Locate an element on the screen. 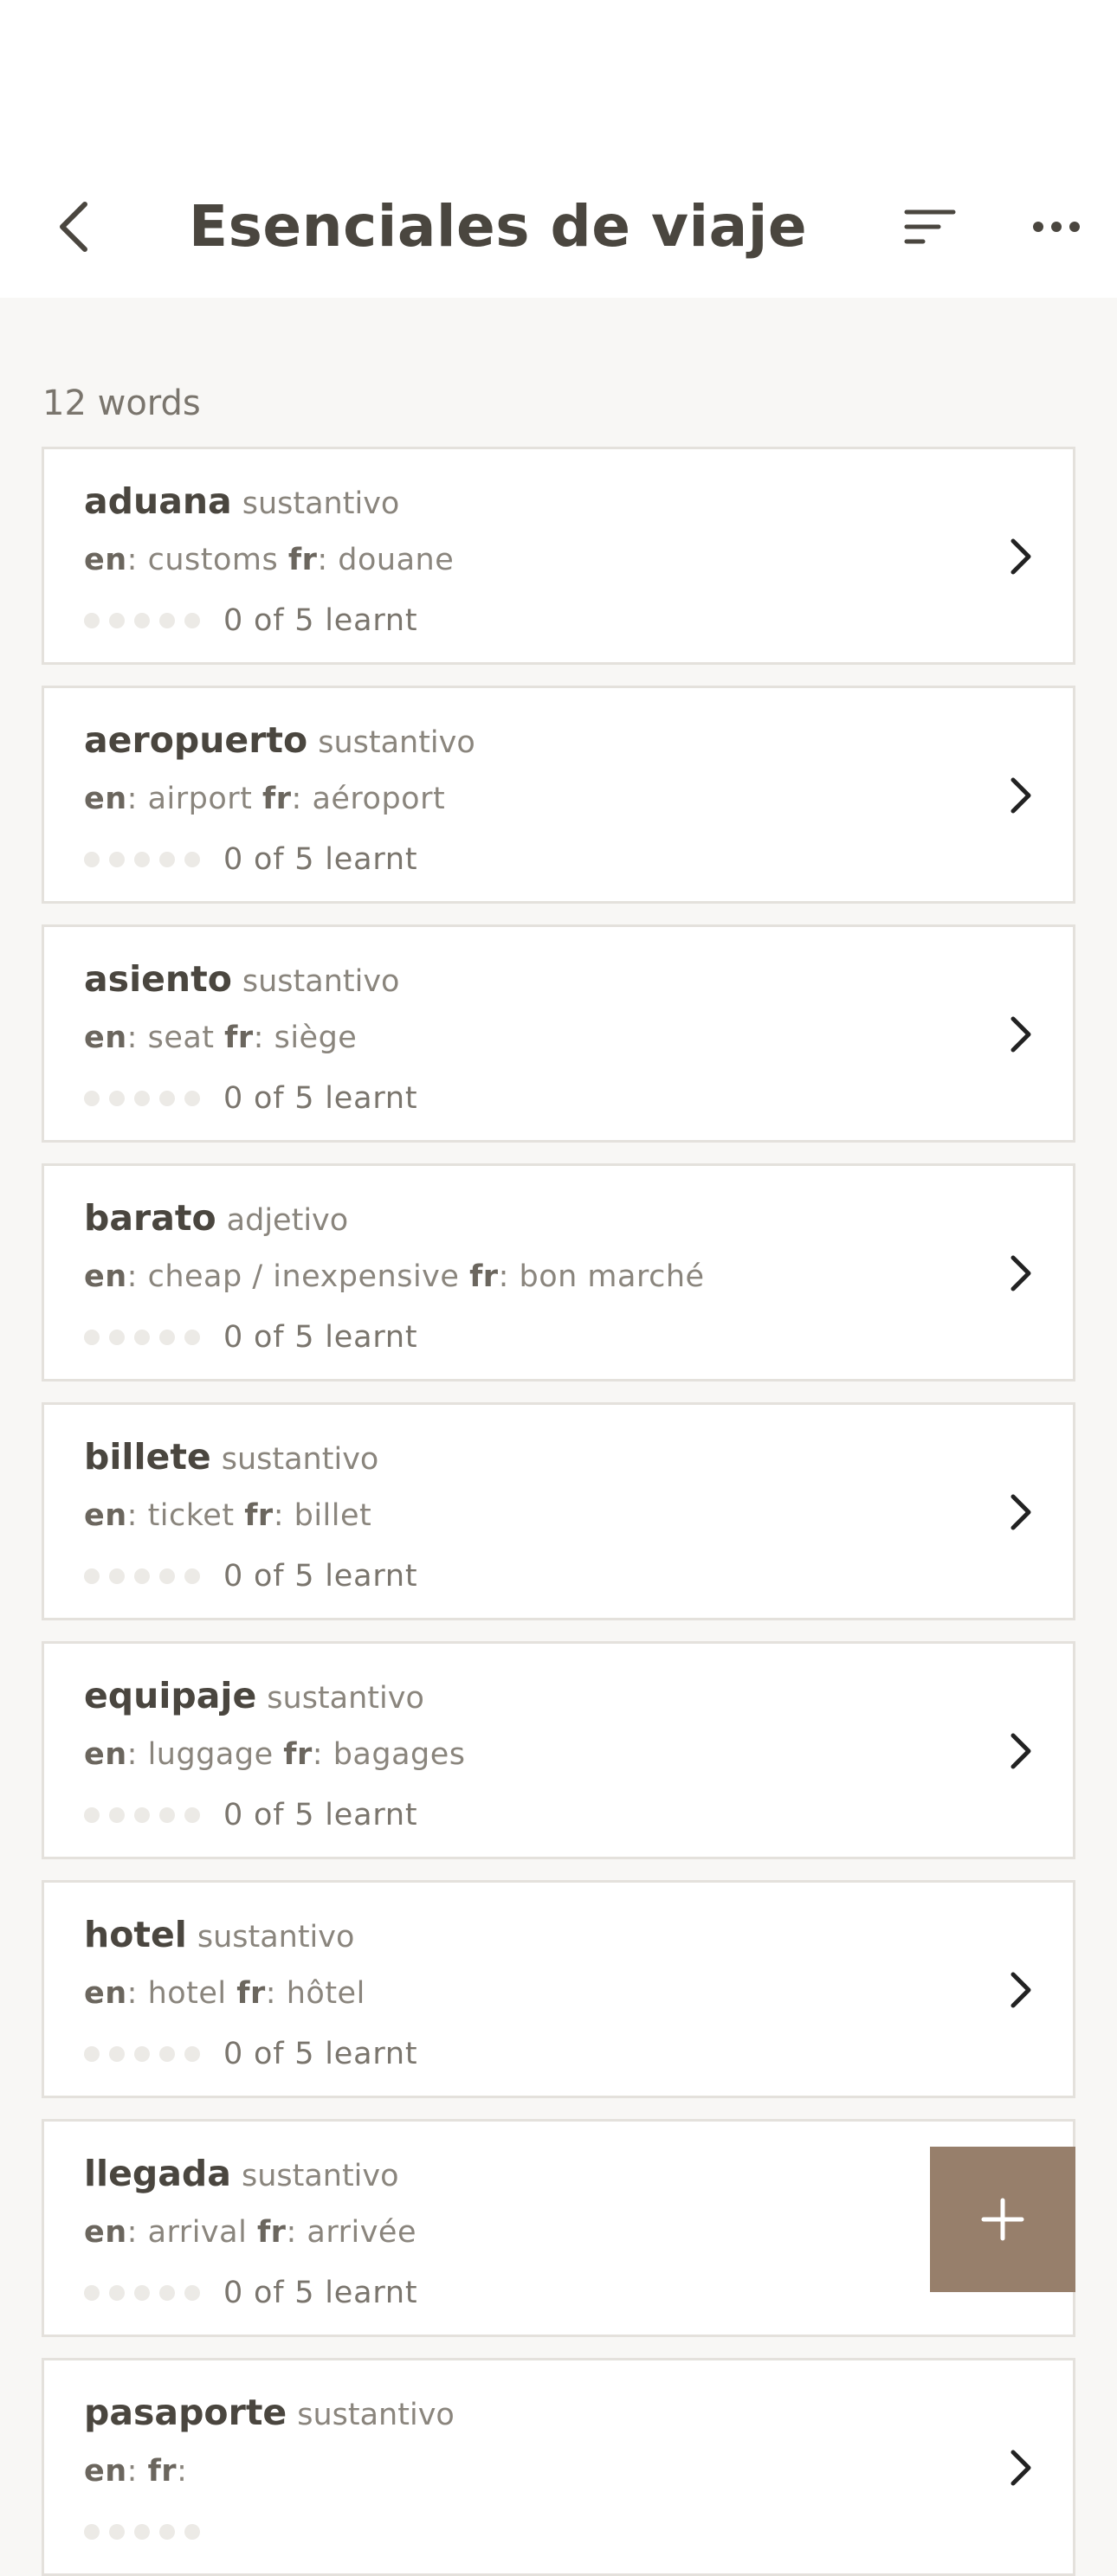 Image resolution: width=1117 pixels, height=2576 pixels. translation-line: en: arrival fr: arrivée is located at coordinates (250, 2232).